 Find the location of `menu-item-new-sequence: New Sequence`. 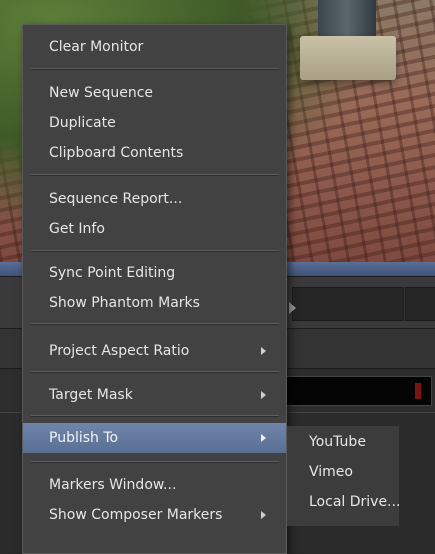

menu-item-new-sequence: New Sequence is located at coordinates (154, 93).